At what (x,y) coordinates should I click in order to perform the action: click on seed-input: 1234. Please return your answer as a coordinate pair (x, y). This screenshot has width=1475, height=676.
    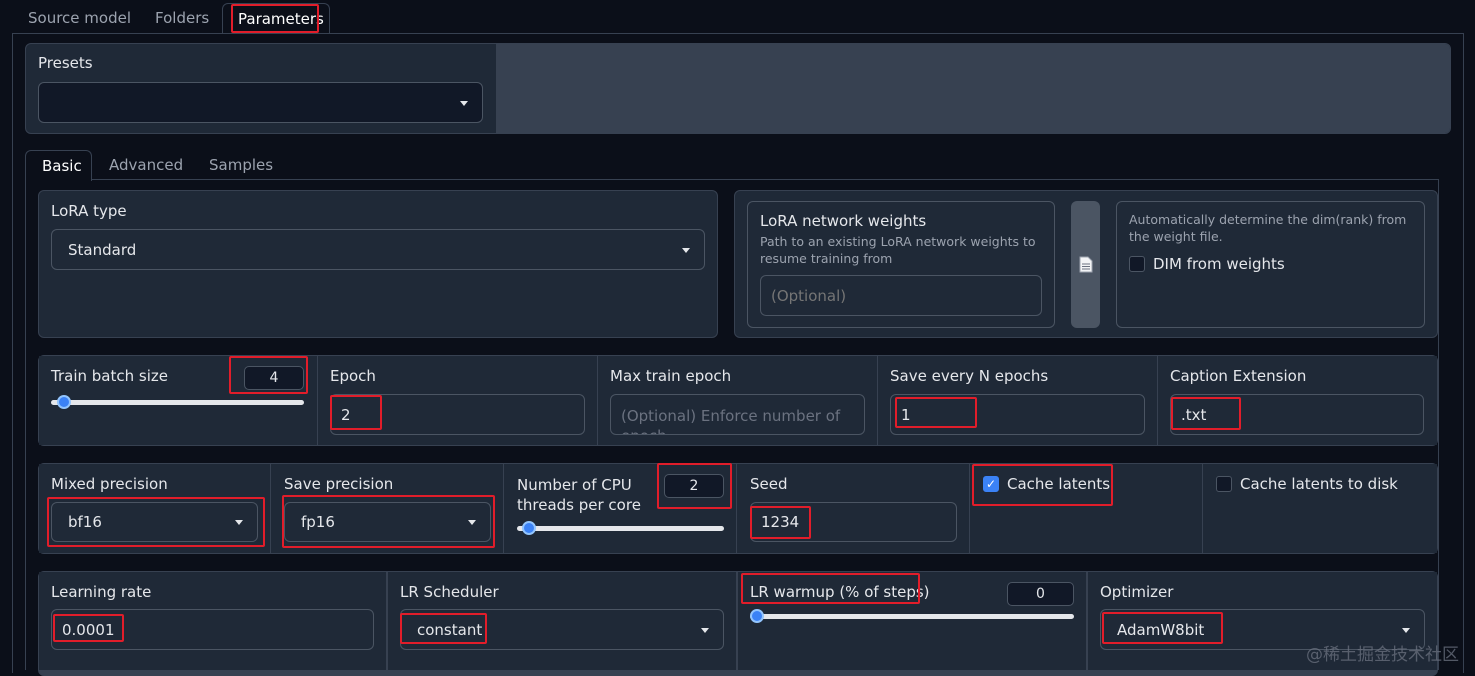
    Looking at the image, I should click on (853, 522).